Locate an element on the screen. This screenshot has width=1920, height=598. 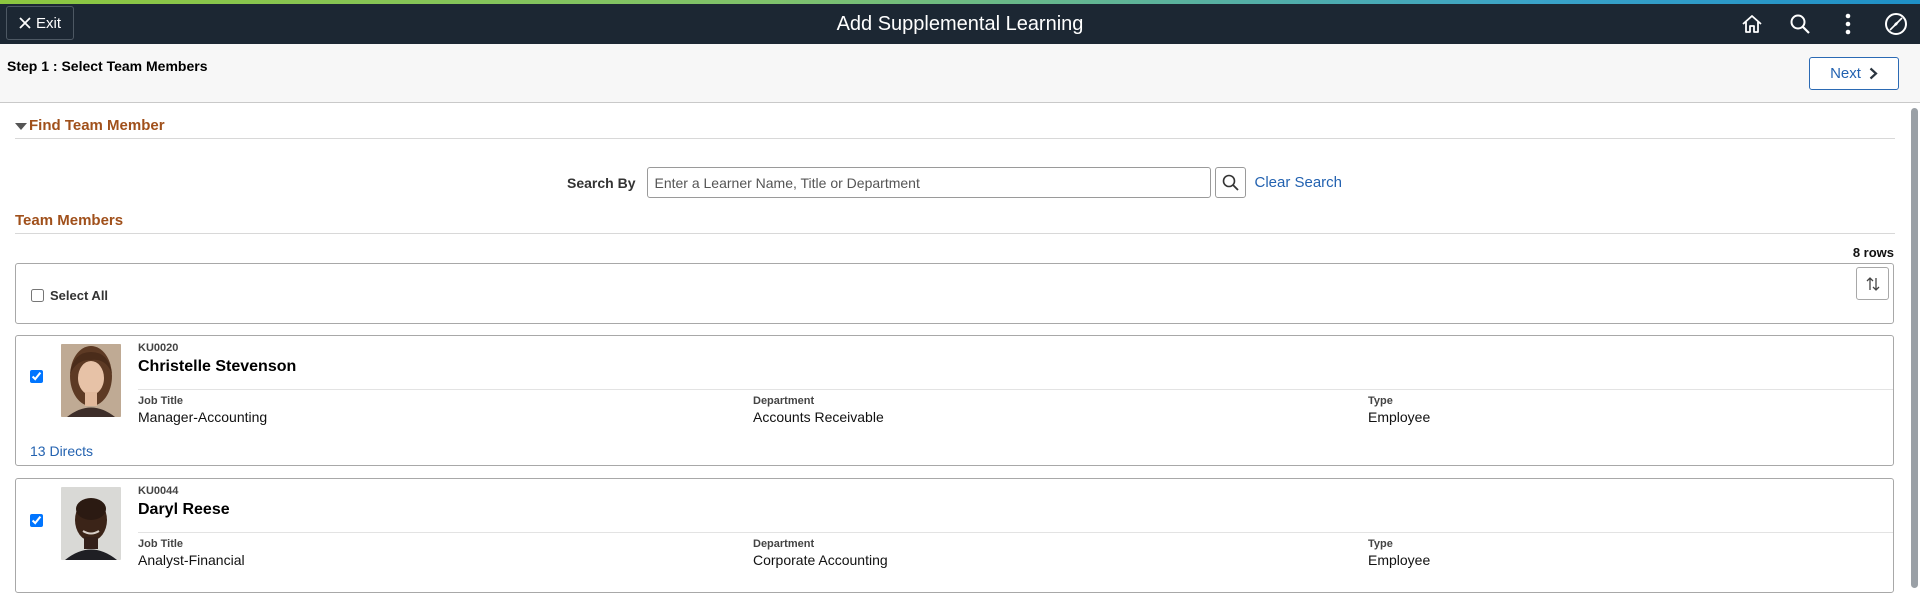
actions-menu-button is located at coordinates (1848, 24).